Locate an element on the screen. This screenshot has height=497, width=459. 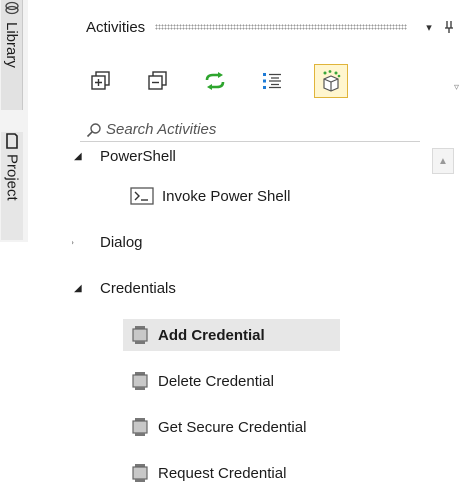
tree-node-label: Get Secure Credential is located at coordinates (232, 427).